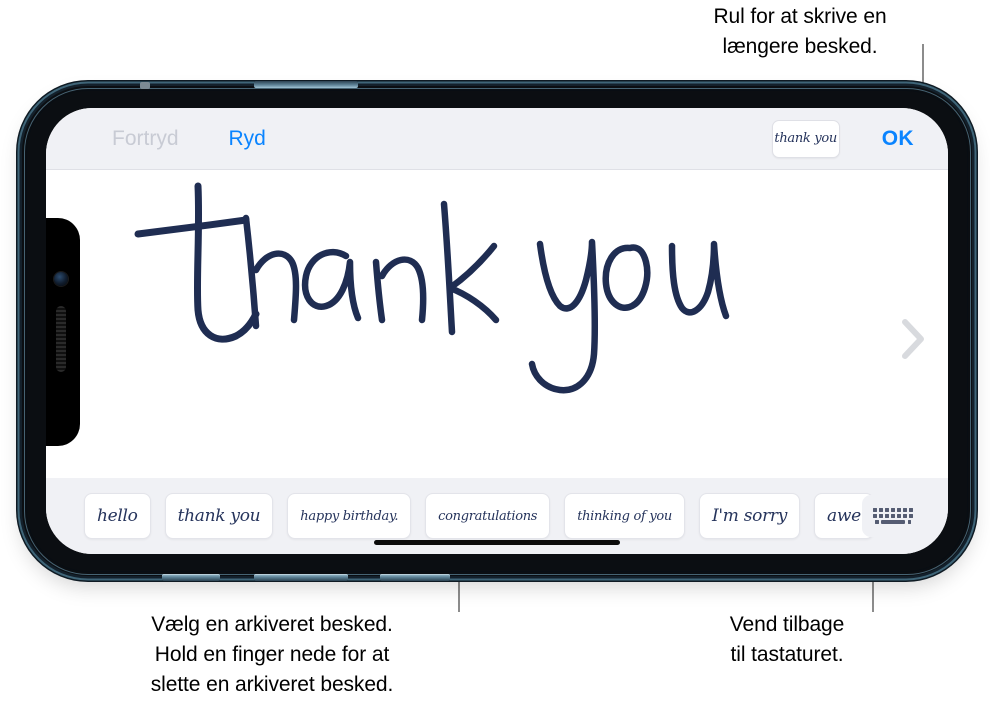 The width and height of the screenshot is (990, 708). Describe the element at coordinates (191, 577) in the screenshot. I see `volume-up-button` at that location.